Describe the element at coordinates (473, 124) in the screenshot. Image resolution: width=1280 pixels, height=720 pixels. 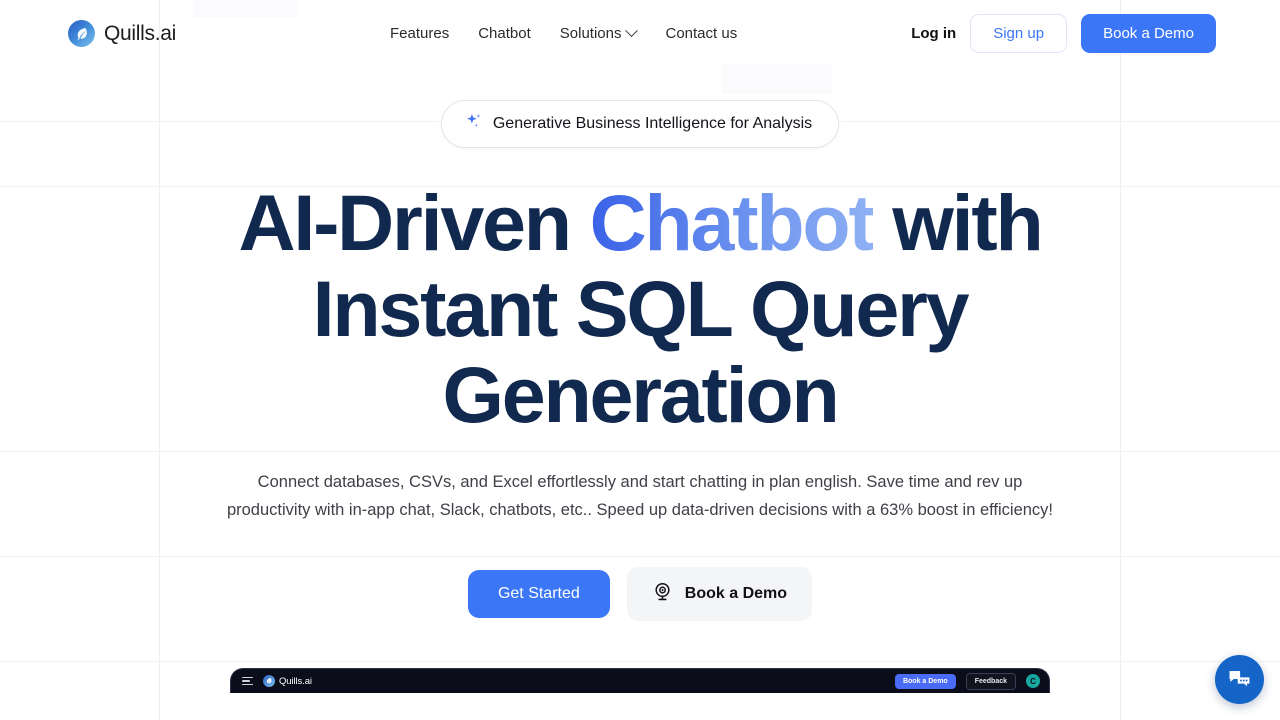
I see `sparkle-icon` at that location.